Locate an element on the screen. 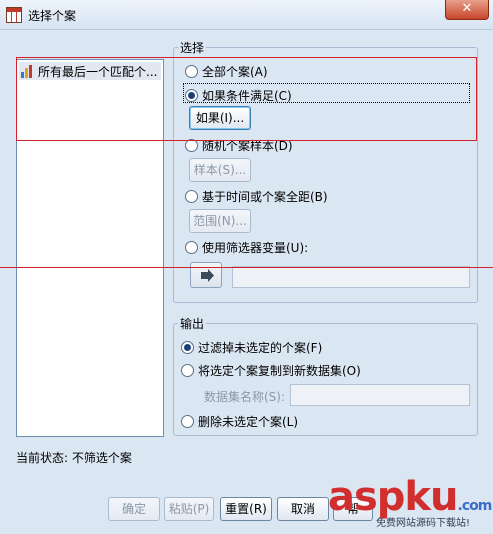  radio-copy-to-dataset: 将选定个案复制到新数据集(O) is located at coordinates (271, 370).